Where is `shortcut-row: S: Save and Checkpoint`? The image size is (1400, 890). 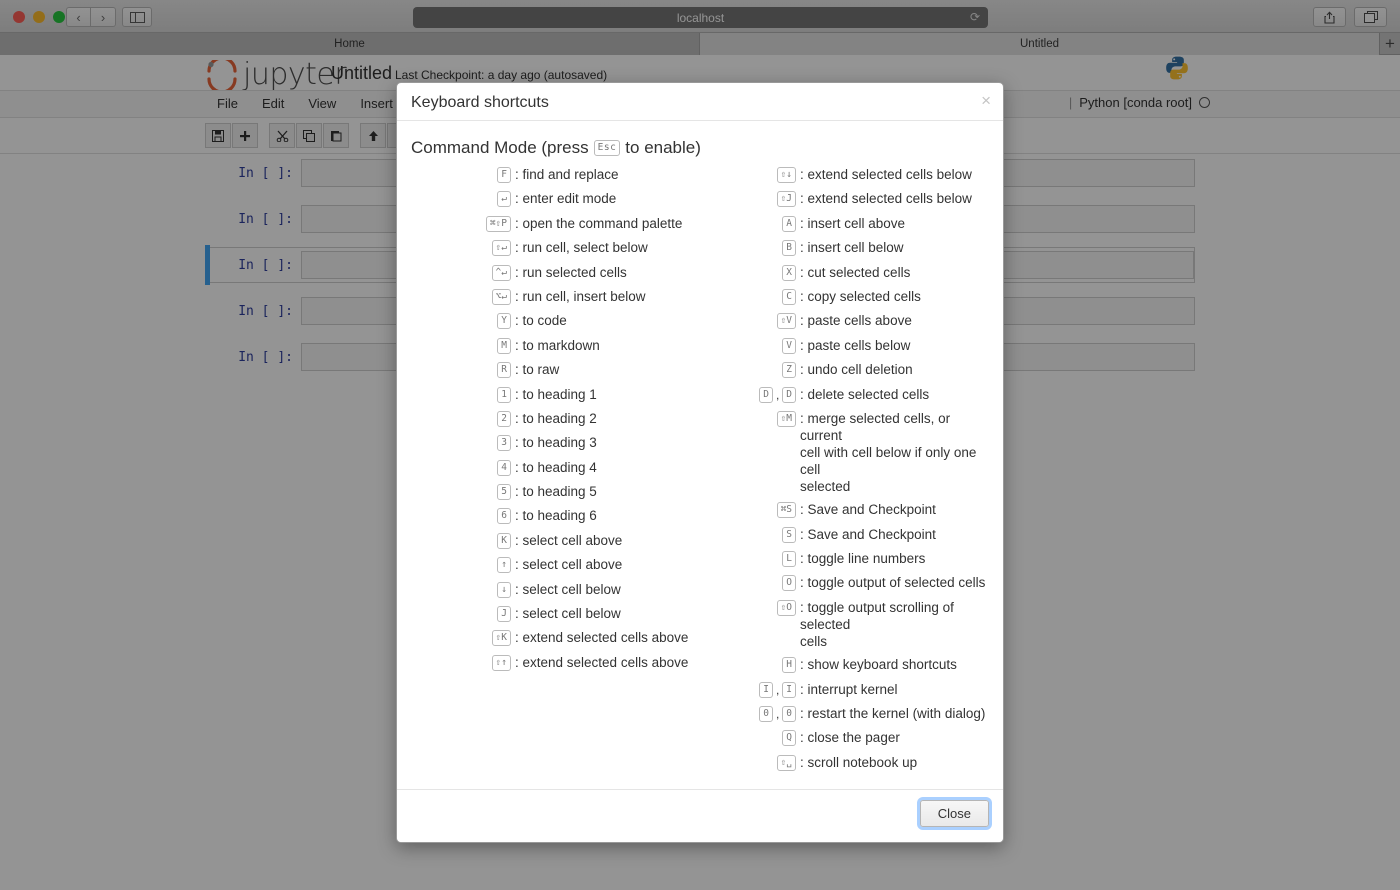 shortcut-row: S: Save and Checkpoint is located at coordinates (842, 535).